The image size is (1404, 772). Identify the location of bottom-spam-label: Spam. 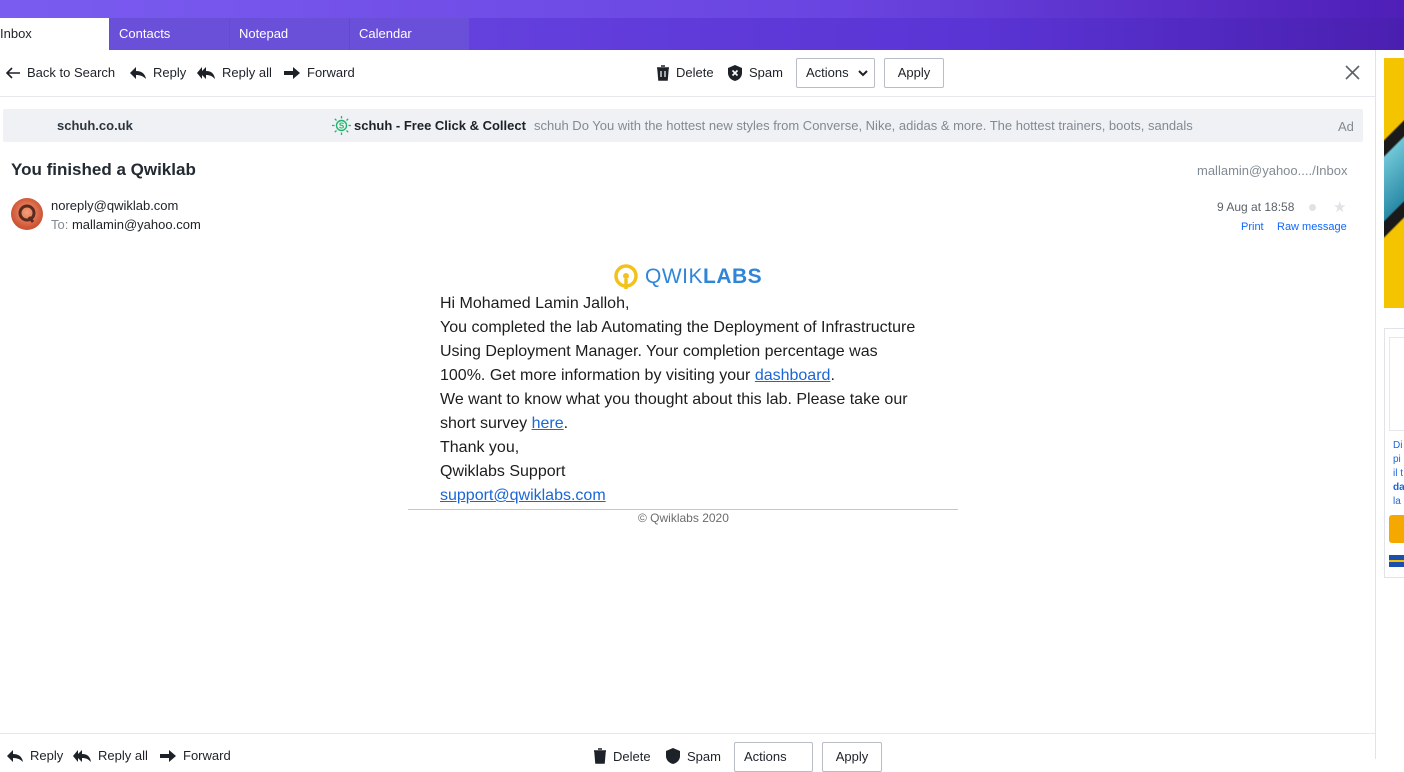
(704, 756).